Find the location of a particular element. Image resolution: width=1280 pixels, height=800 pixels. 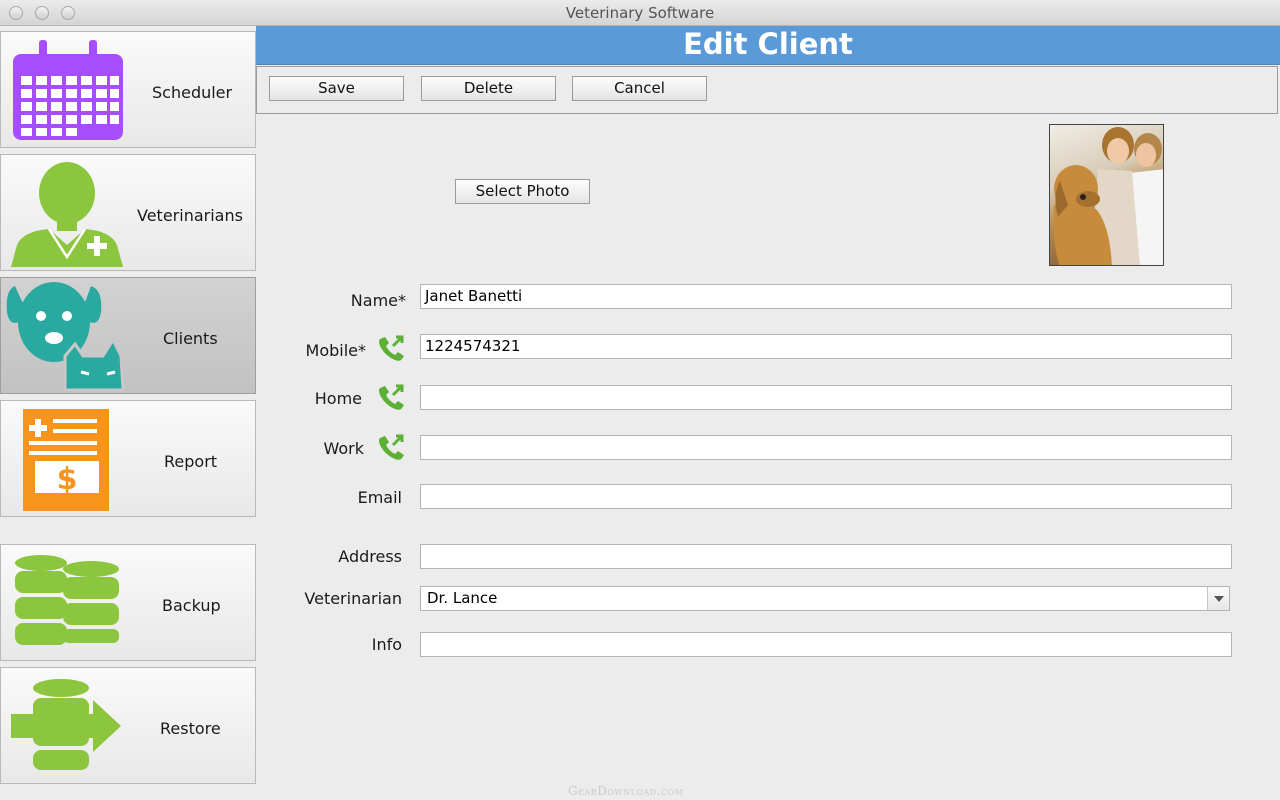

sidebar-item-veterinarians: Veterinarians is located at coordinates (128, 212).